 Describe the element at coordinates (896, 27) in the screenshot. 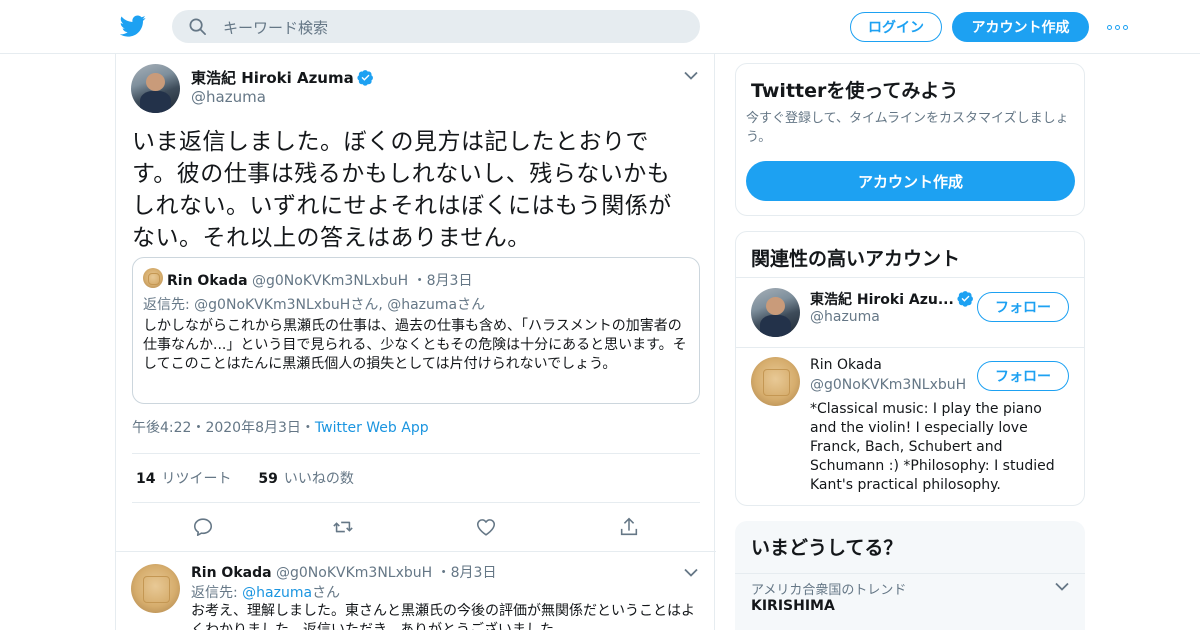

I see `login-button: ログイン` at that location.